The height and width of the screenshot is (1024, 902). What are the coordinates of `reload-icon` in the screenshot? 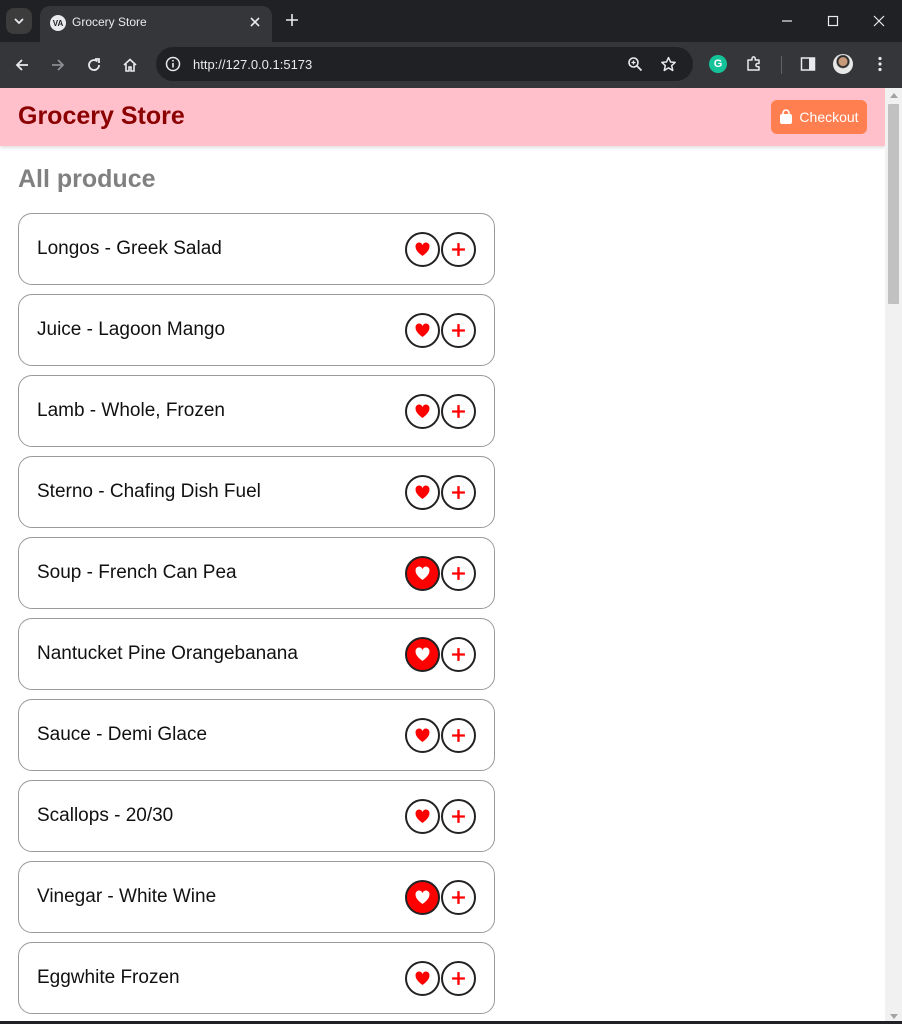 It's located at (94, 64).